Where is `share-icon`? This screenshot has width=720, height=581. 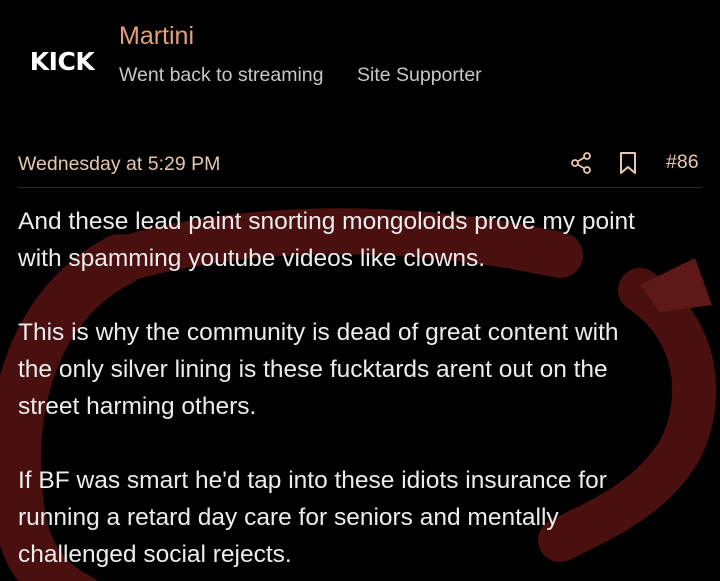
share-icon is located at coordinates (581, 163).